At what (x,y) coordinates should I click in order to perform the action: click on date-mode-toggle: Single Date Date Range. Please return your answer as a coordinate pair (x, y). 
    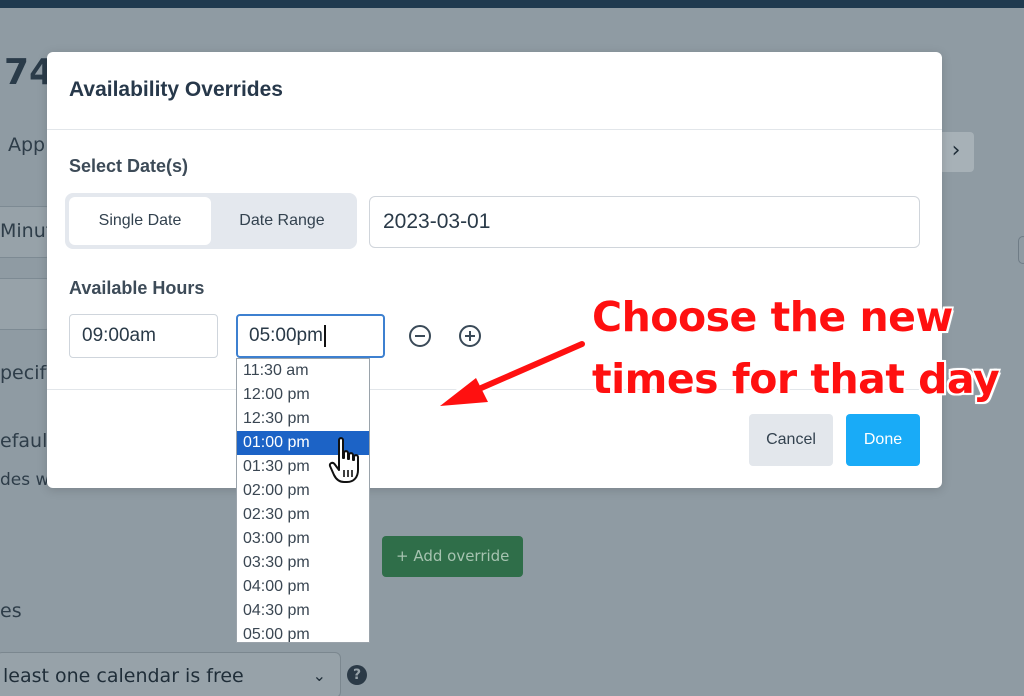
    Looking at the image, I should click on (211, 221).